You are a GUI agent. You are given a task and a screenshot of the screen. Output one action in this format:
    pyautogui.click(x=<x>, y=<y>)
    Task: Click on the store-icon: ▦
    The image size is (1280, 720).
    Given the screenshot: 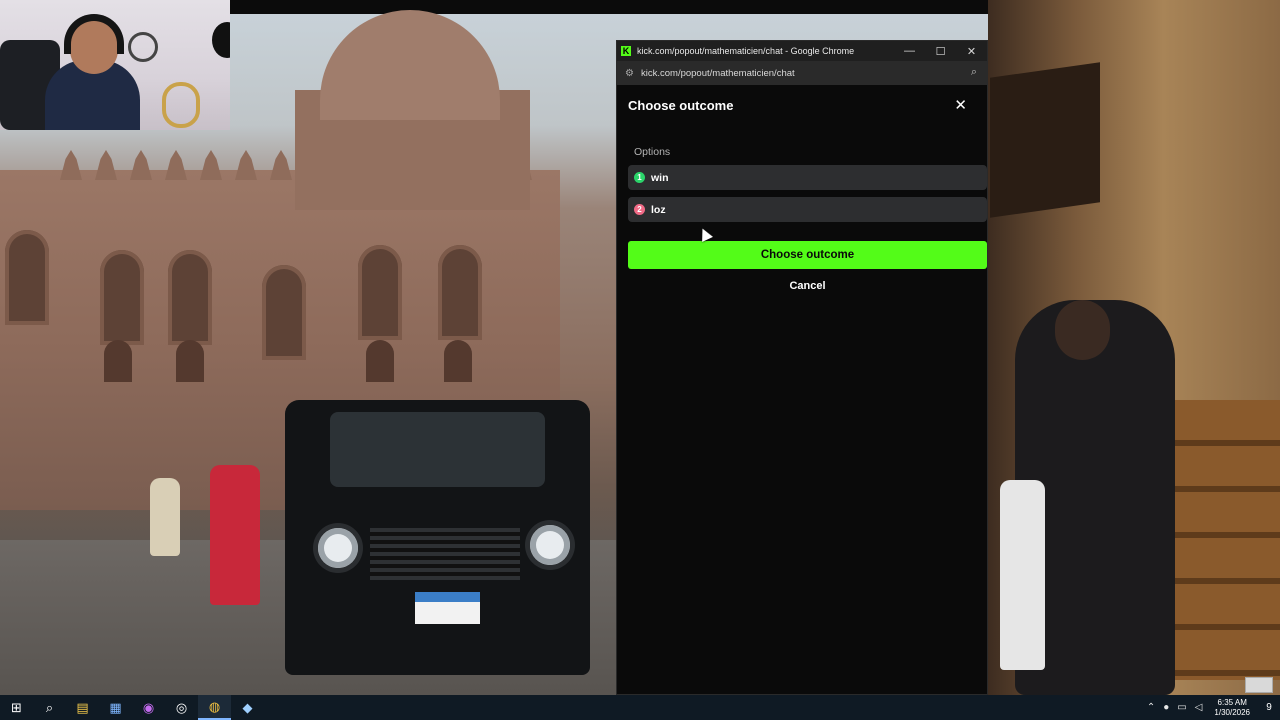 What is the action you would take?
    pyautogui.click(x=115, y=707)
    